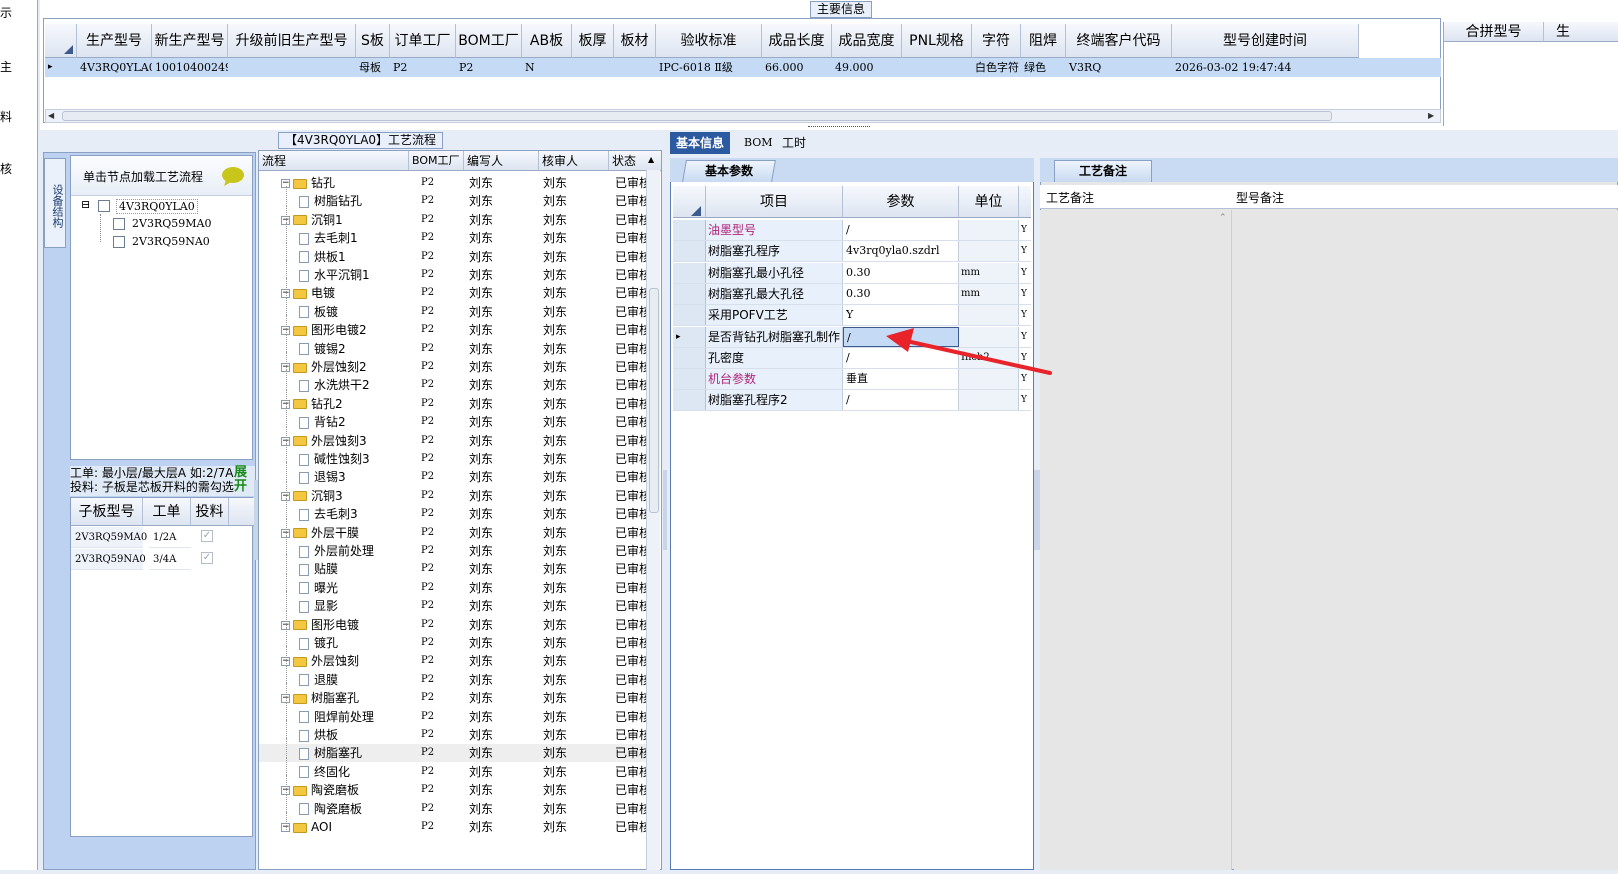  What do you see at coordinates (170, 537) in the screenshot?
I see `subgrid-cell: 1/2A` at bounding box center [170, 537].